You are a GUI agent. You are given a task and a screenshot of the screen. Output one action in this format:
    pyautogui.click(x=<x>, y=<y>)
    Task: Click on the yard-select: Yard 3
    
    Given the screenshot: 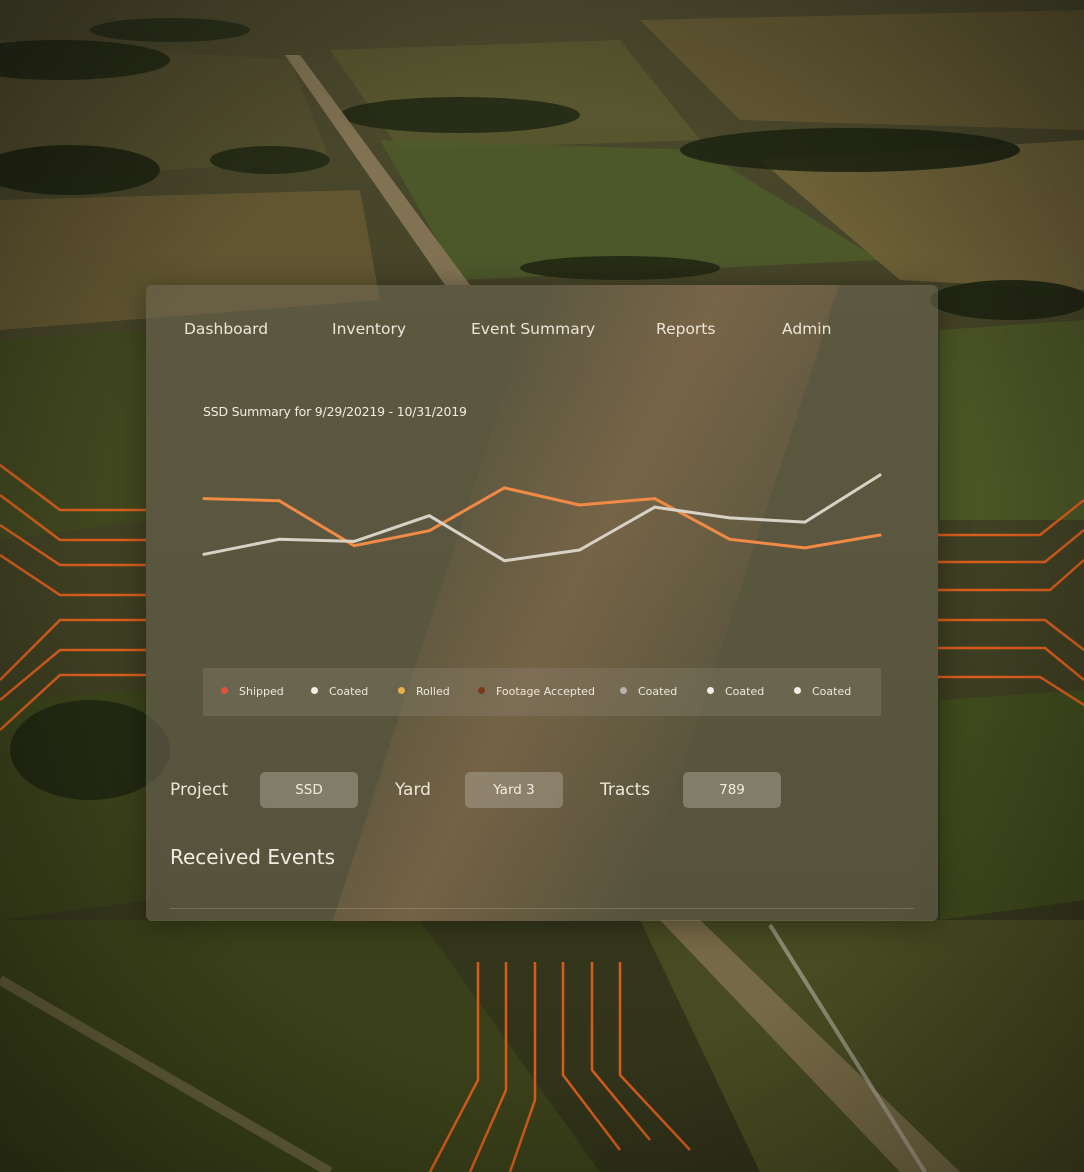 What is the action you would take?
    pyautogui.click(x=514, y=790)
    